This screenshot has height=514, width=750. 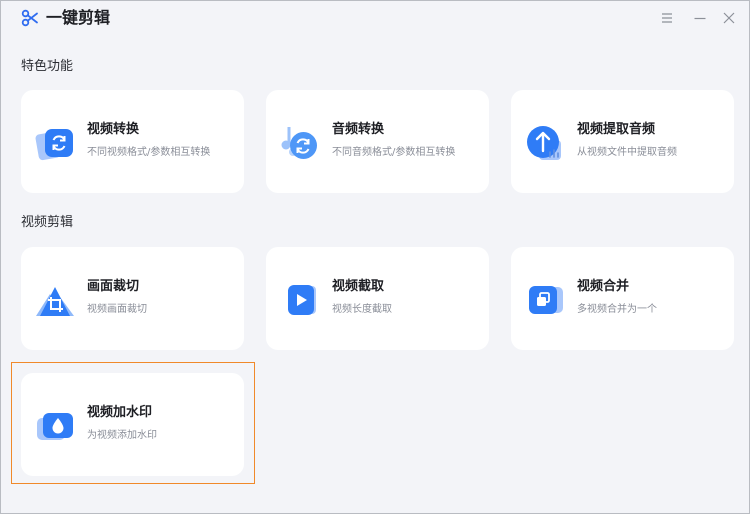 I want to click on card-description: 视频画面裁切, so click(x=117, y=309).